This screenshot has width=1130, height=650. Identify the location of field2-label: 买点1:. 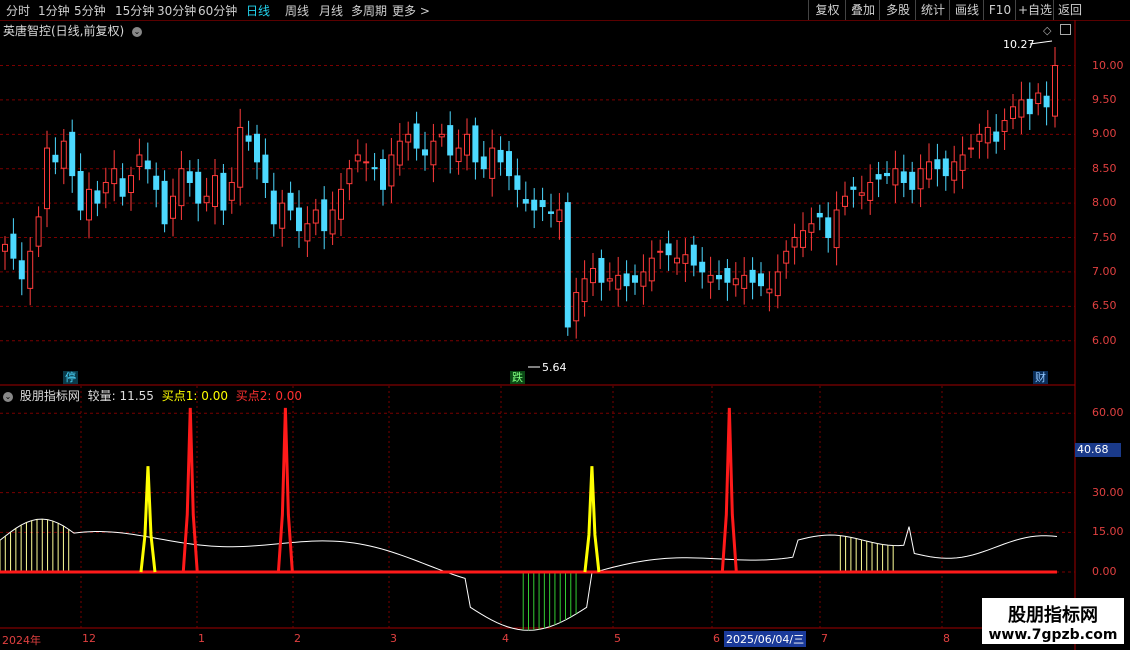
(179, 396).